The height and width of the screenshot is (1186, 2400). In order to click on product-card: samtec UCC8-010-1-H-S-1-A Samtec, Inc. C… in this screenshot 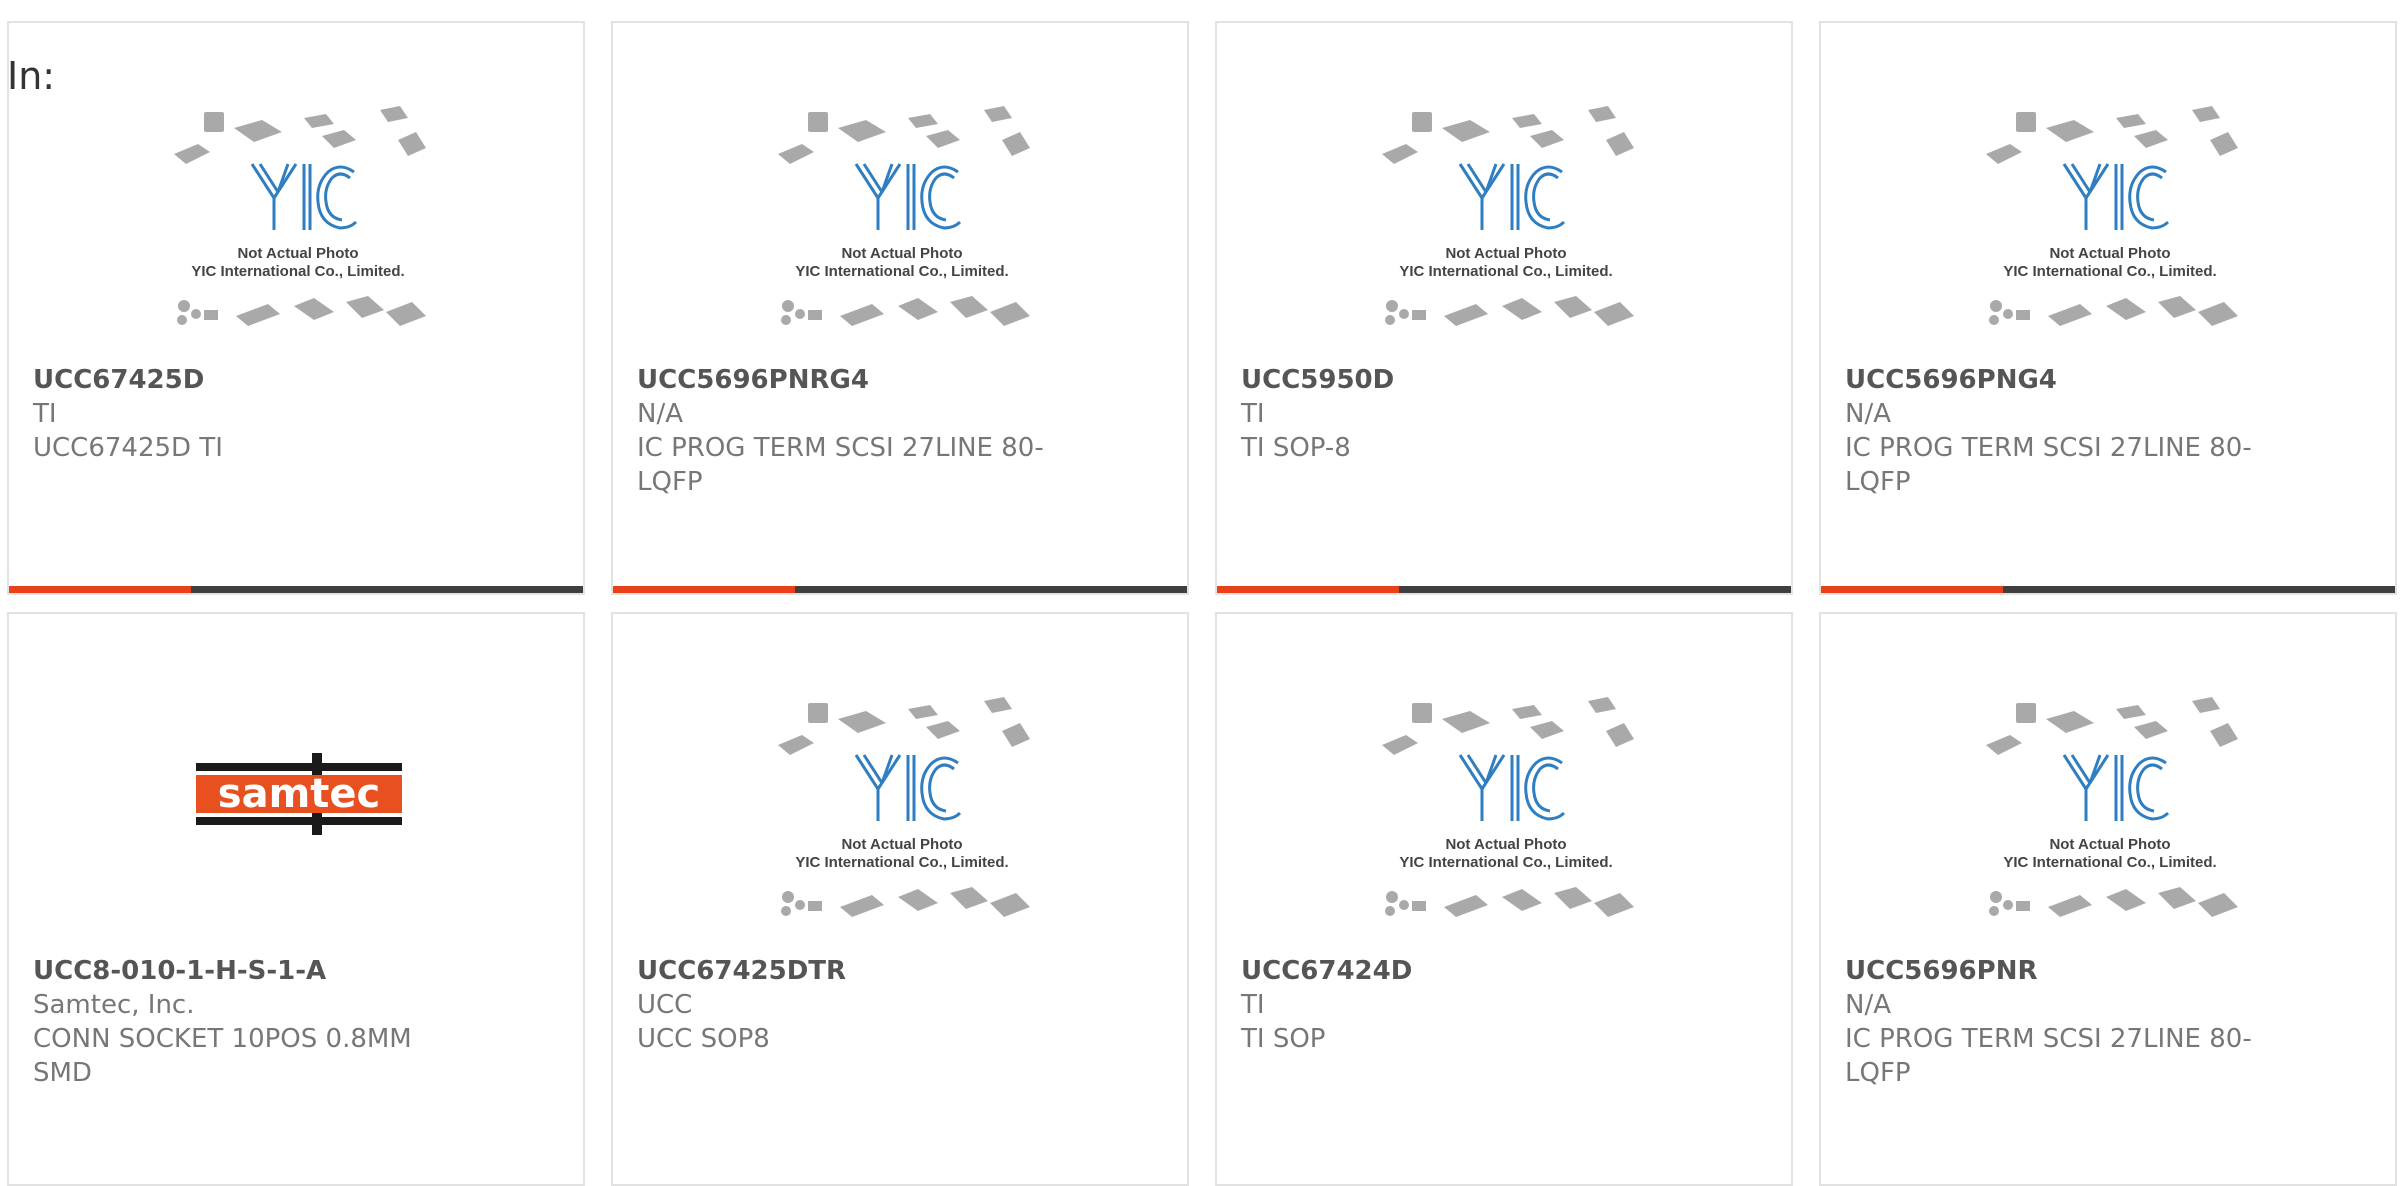, I will do `click(296, 899)`.